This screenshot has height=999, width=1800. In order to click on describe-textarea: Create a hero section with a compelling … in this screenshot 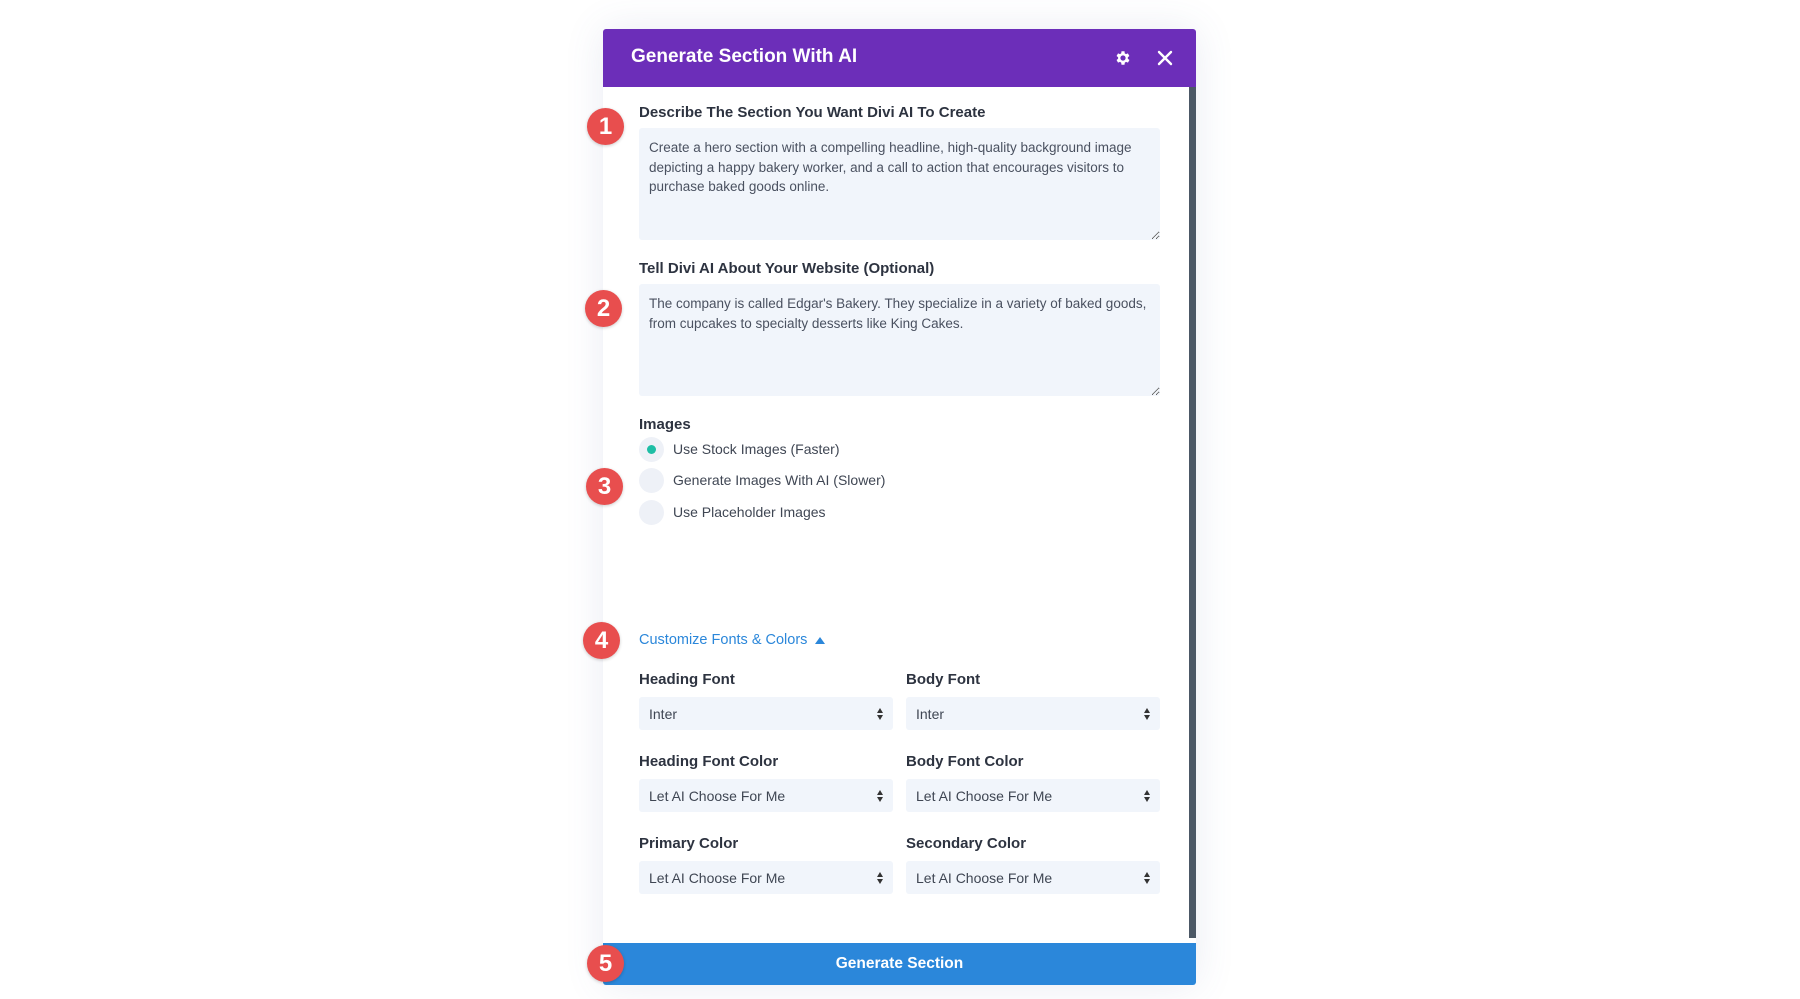, I will do `click(899, 184)`.